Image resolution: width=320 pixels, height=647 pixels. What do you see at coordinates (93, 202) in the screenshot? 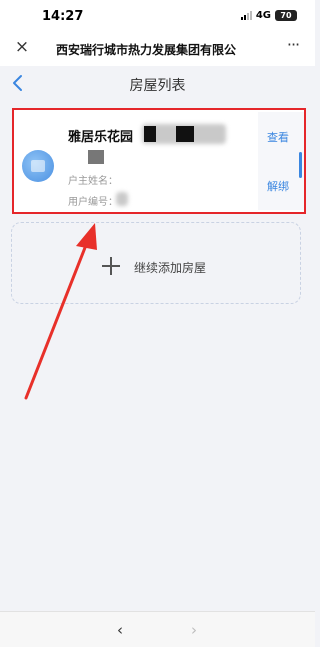
I see `user-number-label: 用户编号：` at bounding box center [93, 202].